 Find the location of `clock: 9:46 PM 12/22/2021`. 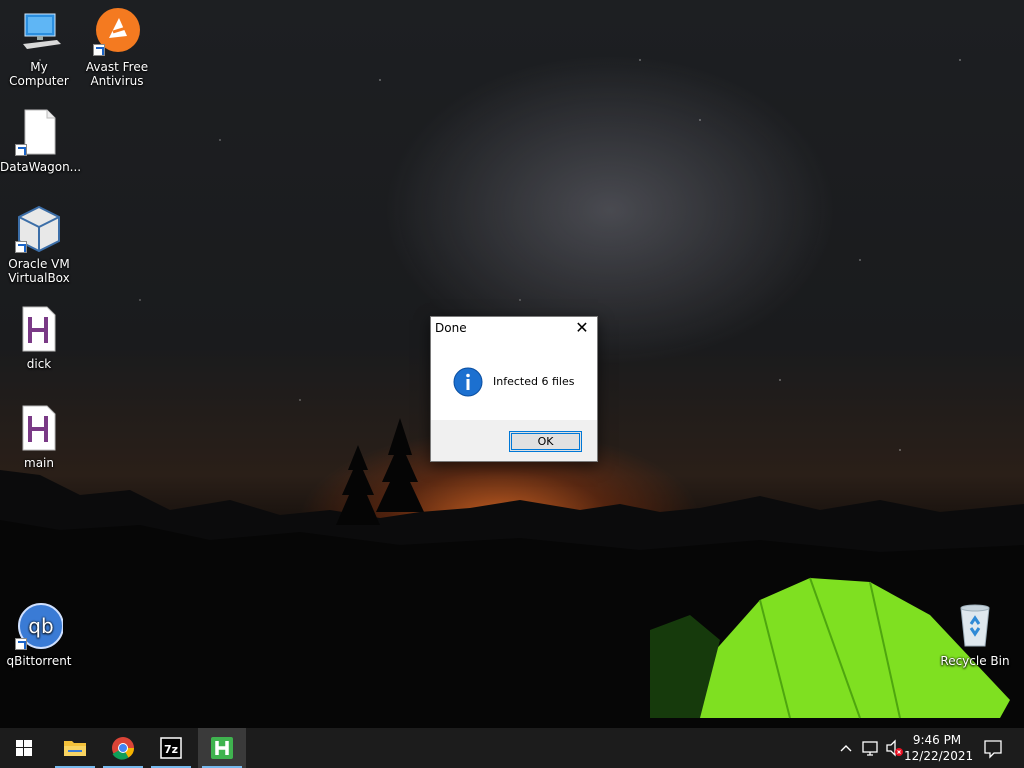

clock: 9:46 PM 12/22/2021 is located at coordinates (939, 748).